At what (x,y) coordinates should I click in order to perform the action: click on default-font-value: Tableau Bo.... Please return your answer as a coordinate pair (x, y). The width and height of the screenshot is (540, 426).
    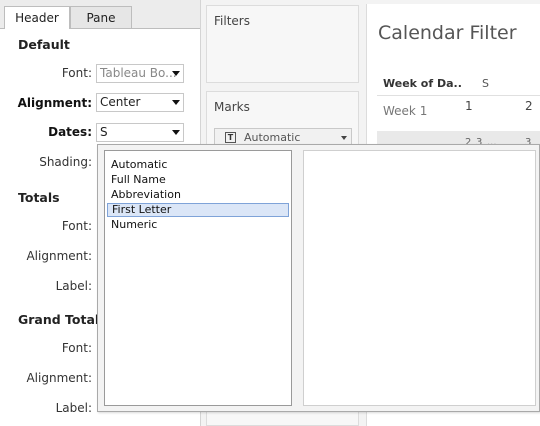
    Looking at the image, I should click on (138, 73).